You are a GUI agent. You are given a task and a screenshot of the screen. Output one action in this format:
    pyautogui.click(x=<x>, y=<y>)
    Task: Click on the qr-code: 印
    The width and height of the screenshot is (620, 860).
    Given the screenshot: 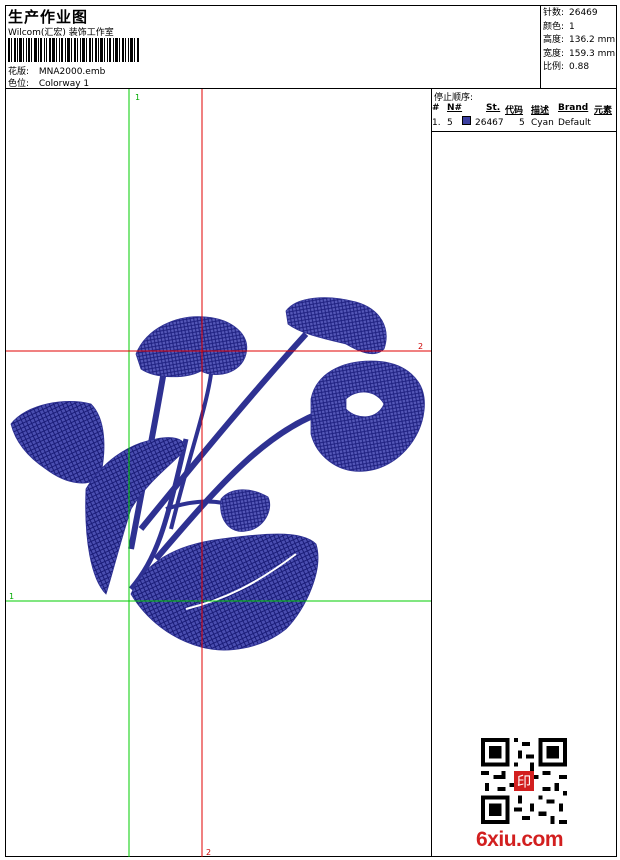 What is the action you would take?
    pyautogui.click(x=524, y=781)
    